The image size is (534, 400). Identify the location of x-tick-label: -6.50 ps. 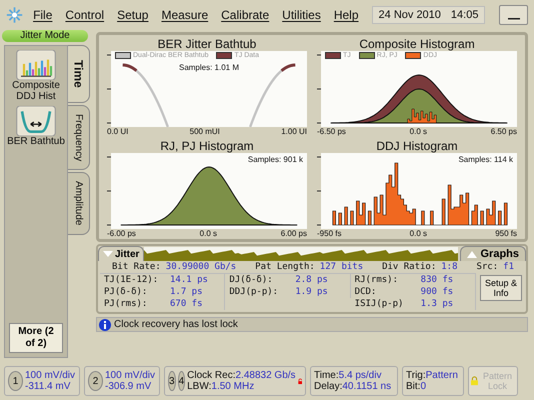
(331, 132).